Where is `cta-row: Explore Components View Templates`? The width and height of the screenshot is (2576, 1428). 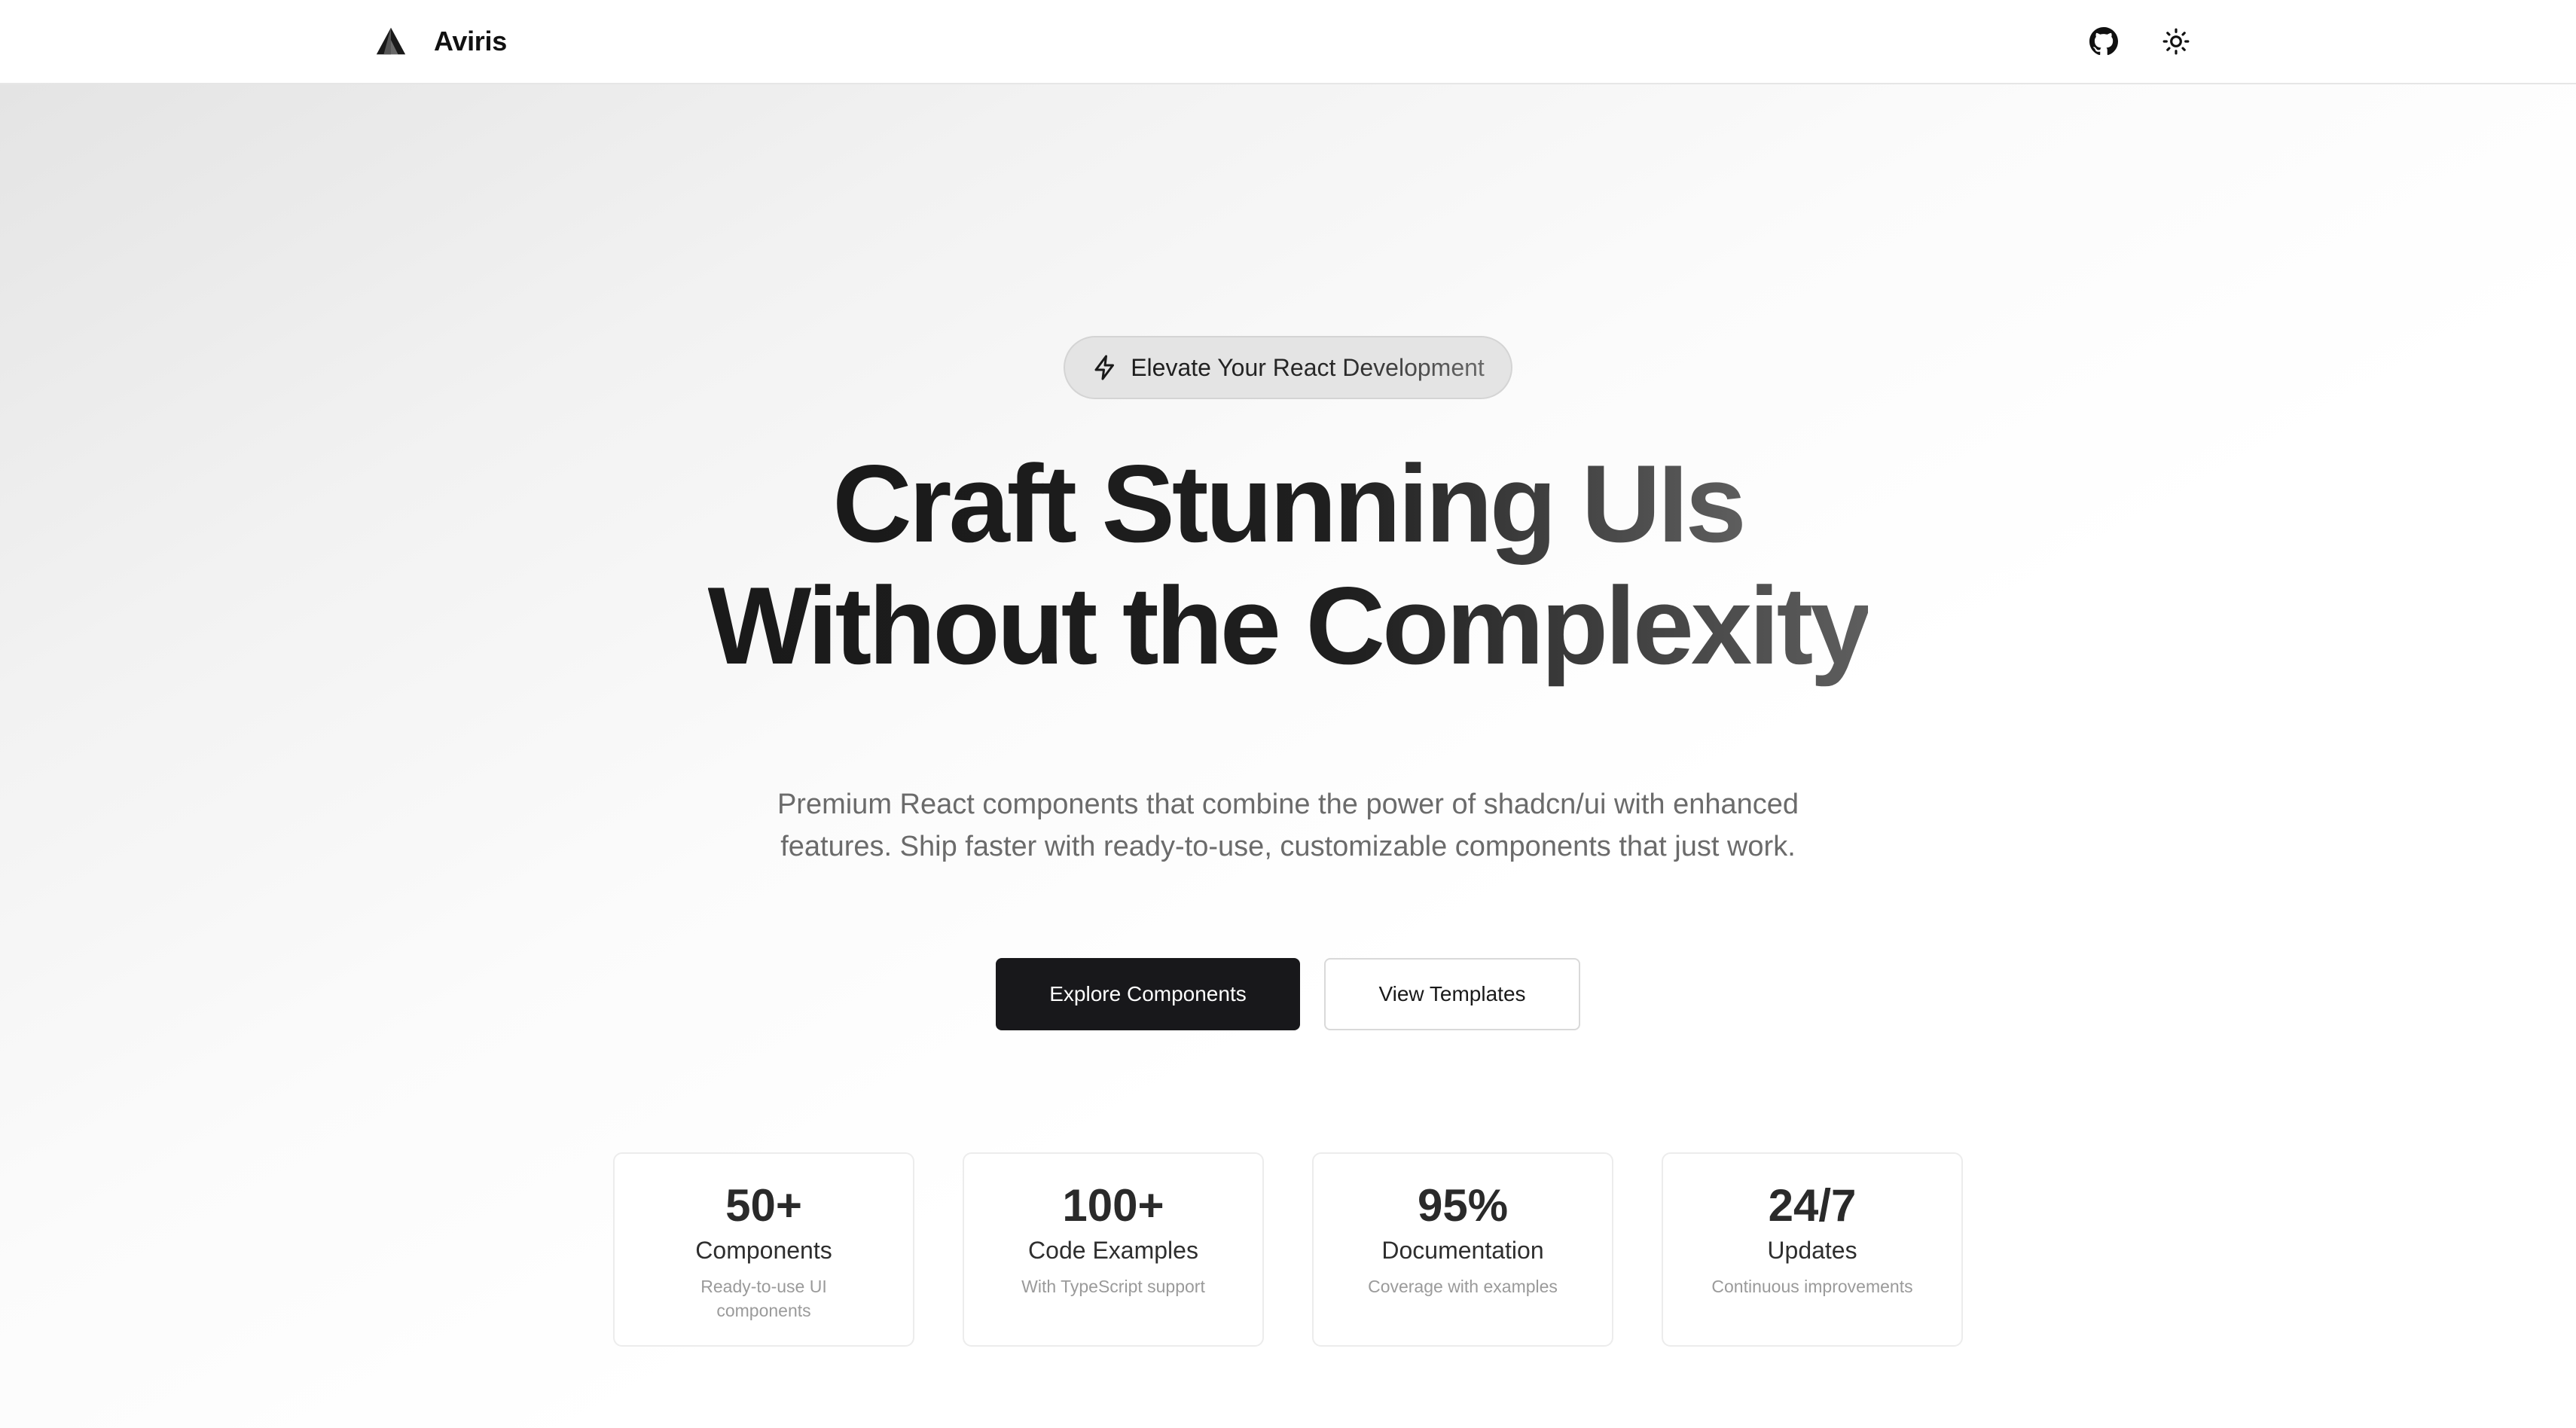 cta-row: Explore Components View Templates is located at coordinates (1288, 994).